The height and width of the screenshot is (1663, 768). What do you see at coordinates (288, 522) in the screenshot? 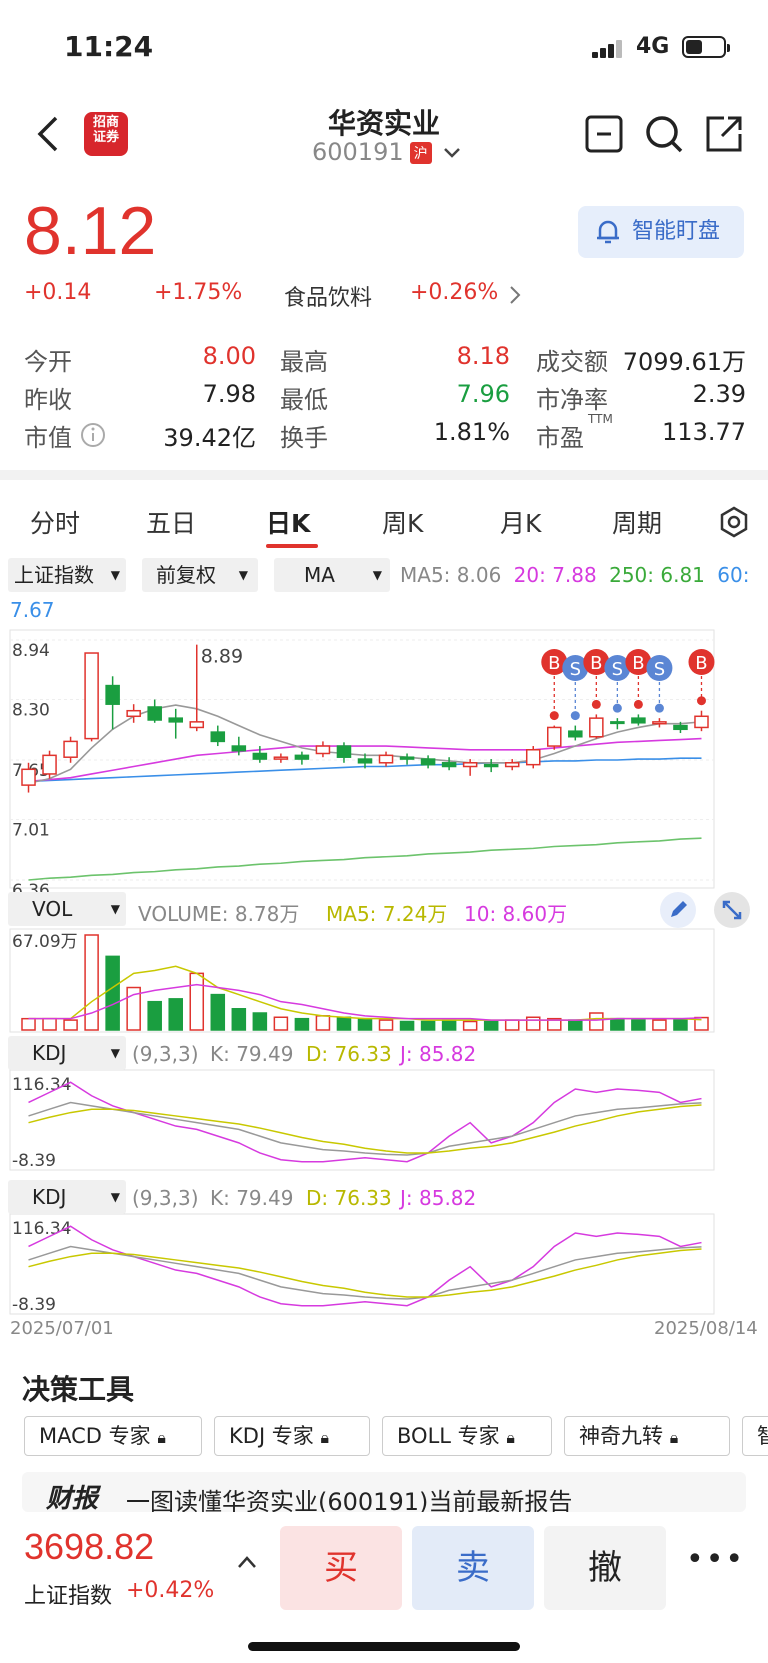
I see `tab-daily-k: 日K` at bounding box center [288, 522].